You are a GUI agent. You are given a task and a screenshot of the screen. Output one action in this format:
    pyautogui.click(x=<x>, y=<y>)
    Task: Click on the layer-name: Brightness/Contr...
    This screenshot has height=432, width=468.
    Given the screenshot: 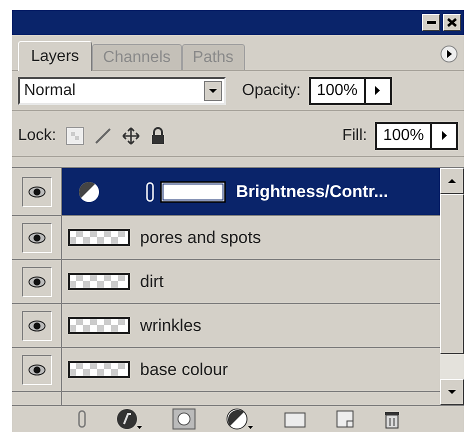 What is the action you would take?
    pyautogui.click(x=312, y=191)
    